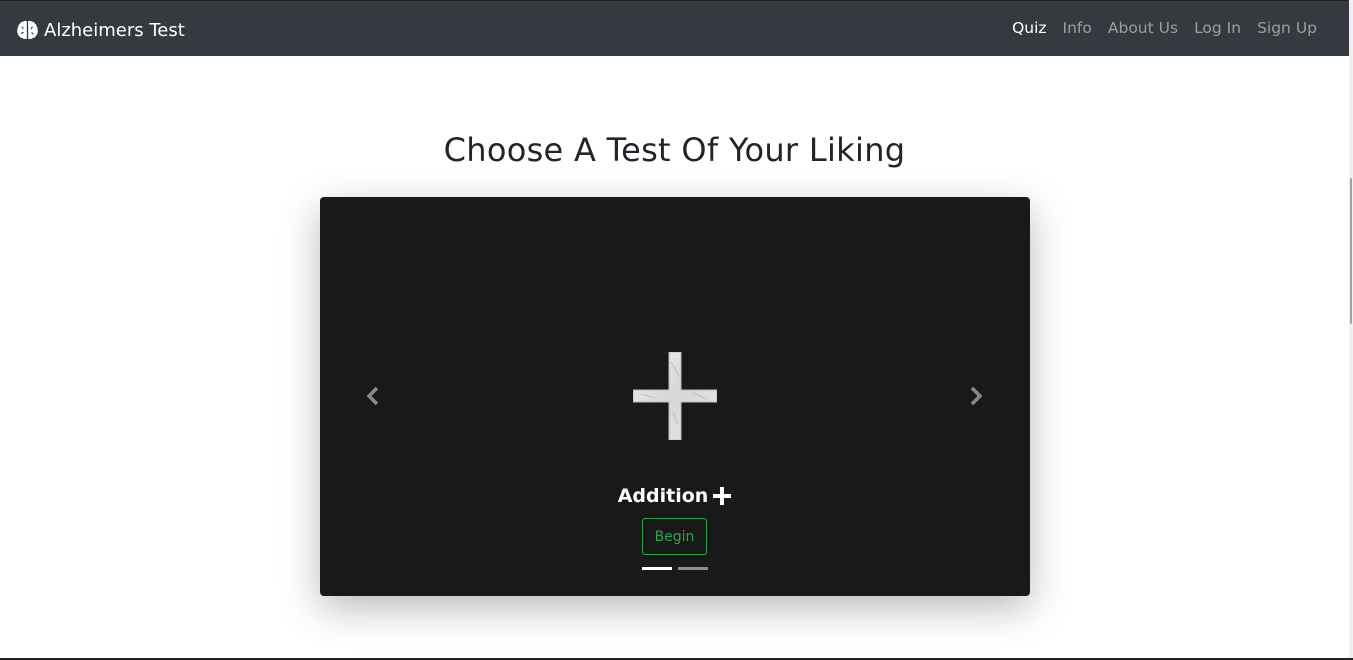 The height and width of the screenshot is (660, 1353). Describe the element at coordinates (1287, 28) in the screenshot. I see `nav-item-sign-up: Sign Up` at that location.